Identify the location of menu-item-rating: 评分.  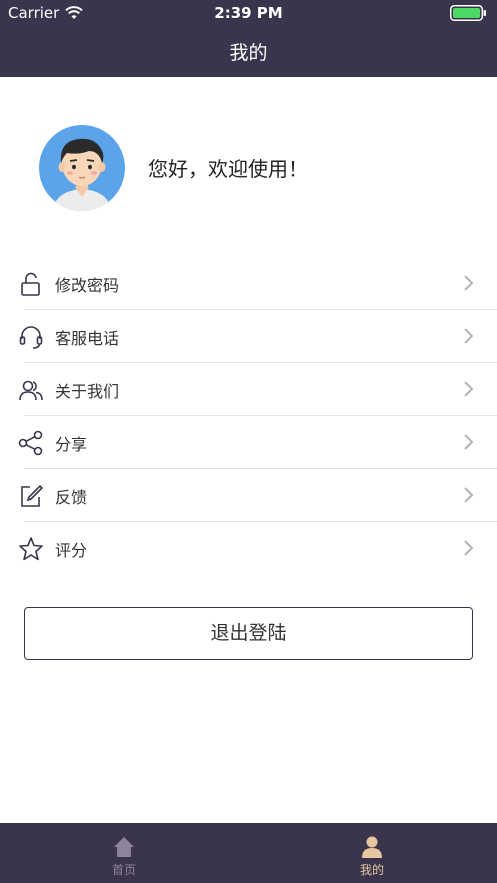
(248, 548).